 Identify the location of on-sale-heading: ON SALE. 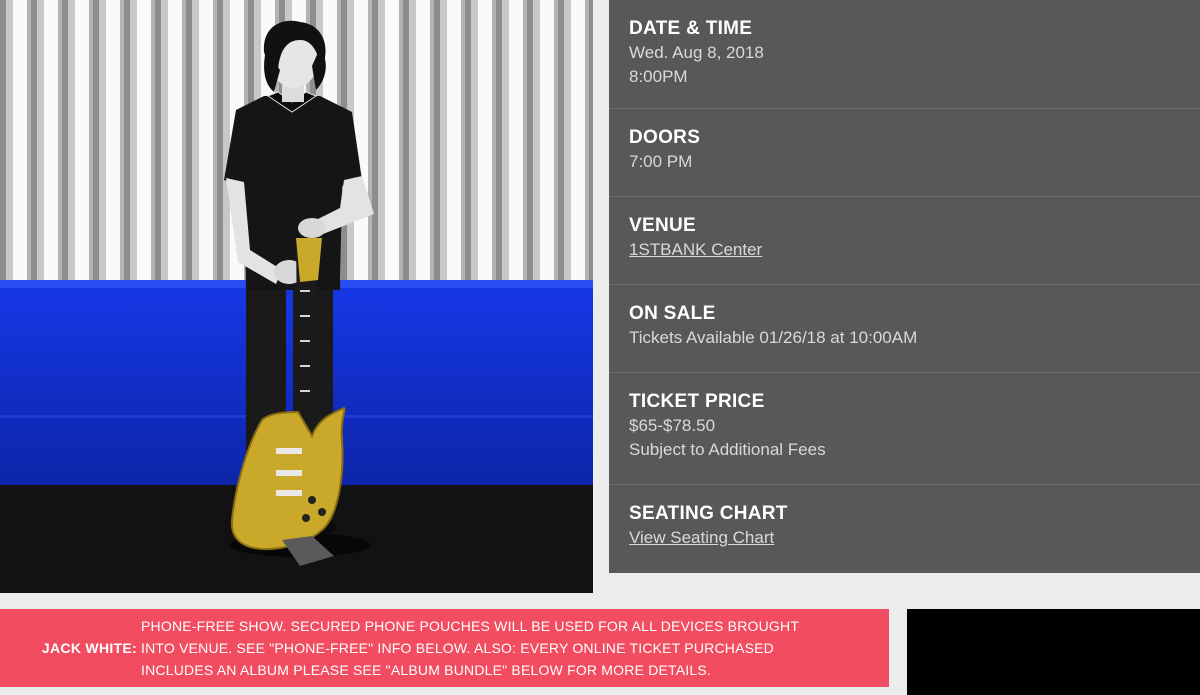
(672, 313).